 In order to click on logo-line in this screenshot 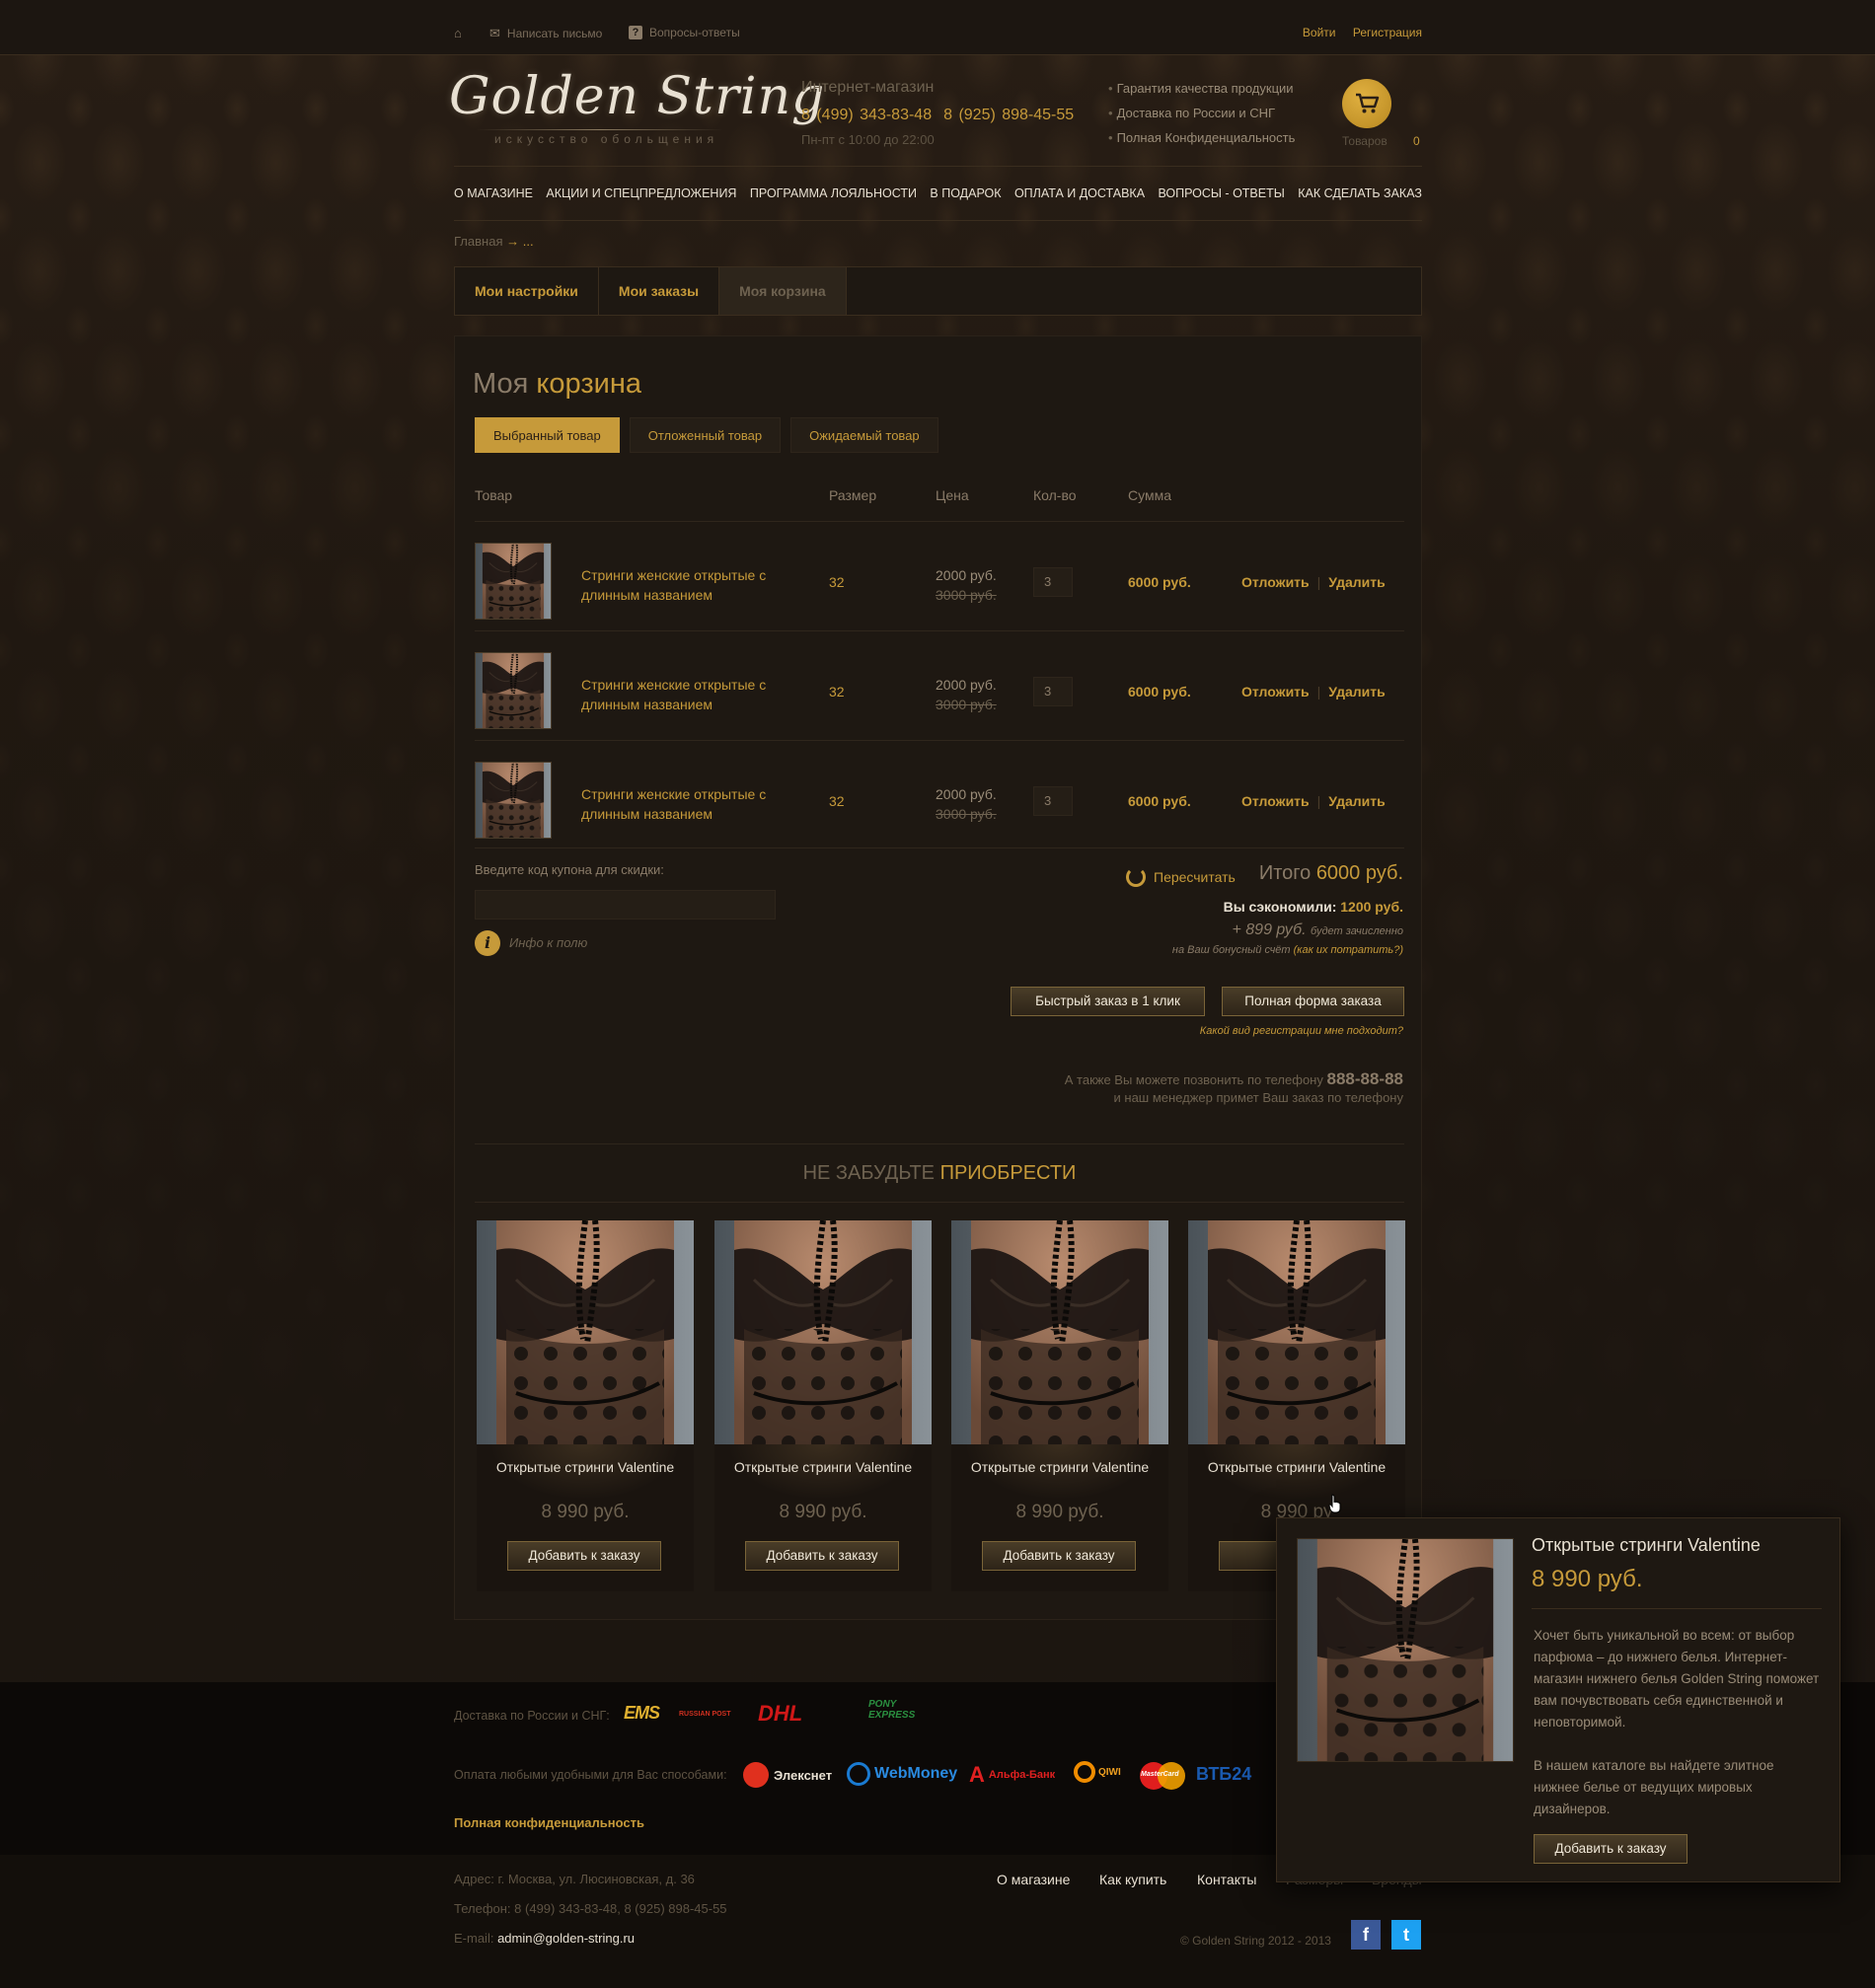, I will do `click(600, 129)`.